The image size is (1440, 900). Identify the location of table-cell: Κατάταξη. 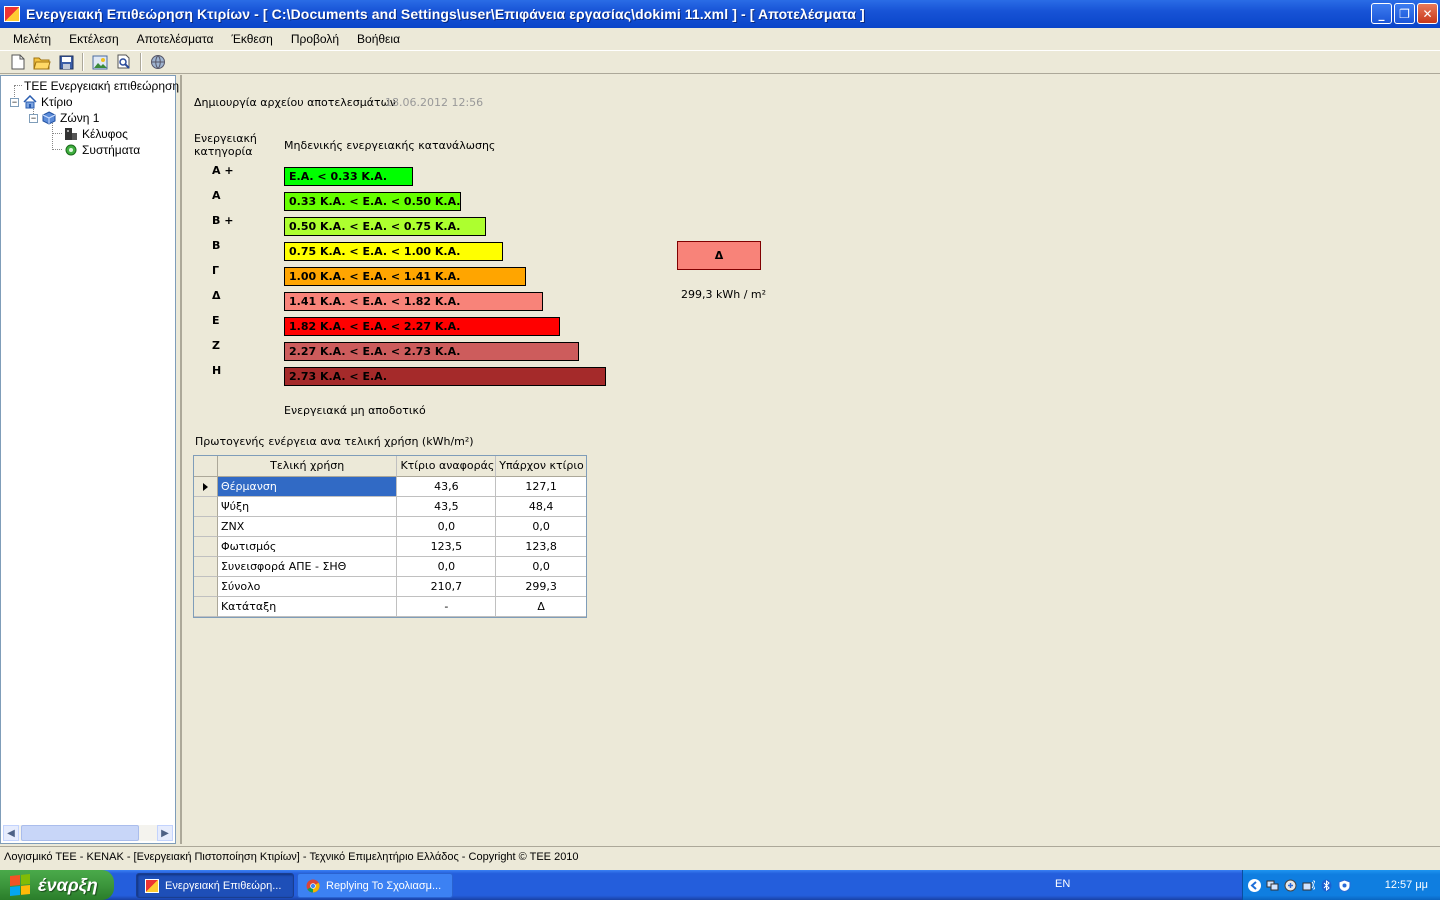
(307, 607).